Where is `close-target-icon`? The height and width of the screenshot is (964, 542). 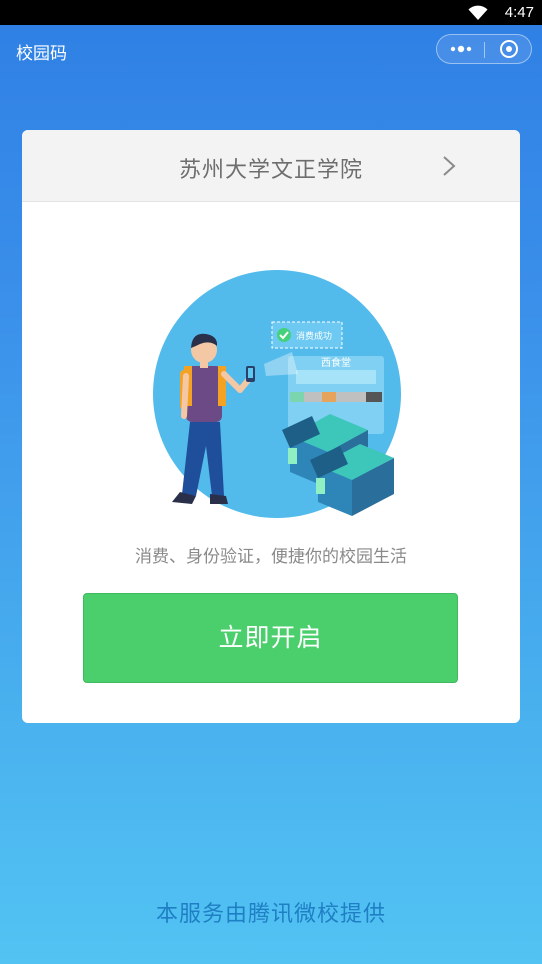
close-target-icon is located at coordinates (509, 49).